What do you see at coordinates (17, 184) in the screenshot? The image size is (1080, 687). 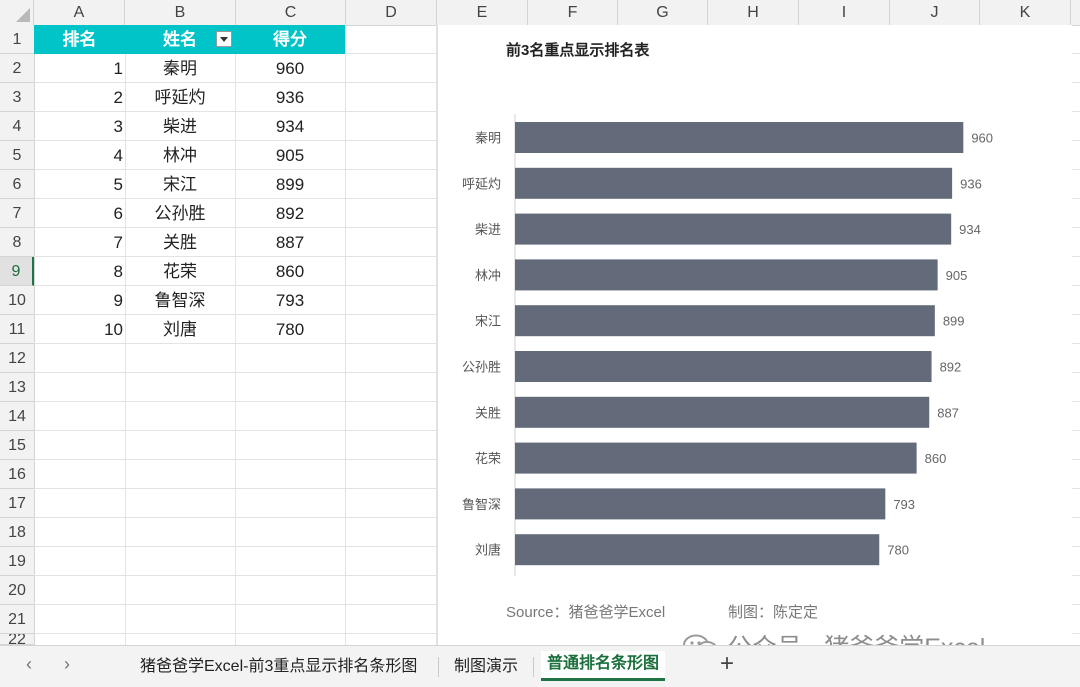 I see `row-header: 6` at bounding box center [17, 184].